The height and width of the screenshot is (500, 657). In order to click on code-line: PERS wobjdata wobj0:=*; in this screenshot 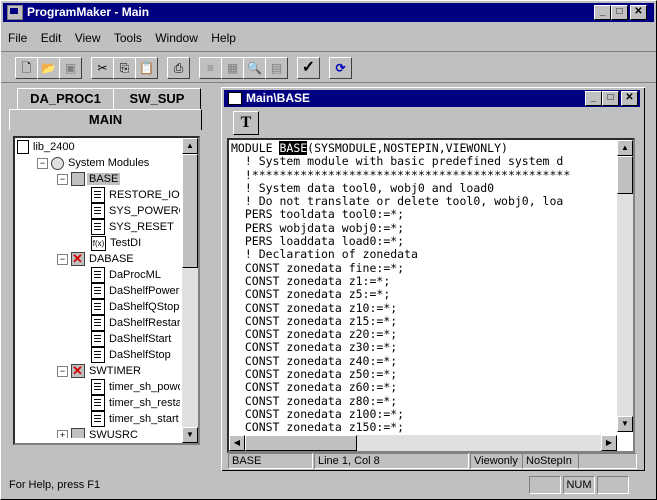, I will do `click(400, 228)`.